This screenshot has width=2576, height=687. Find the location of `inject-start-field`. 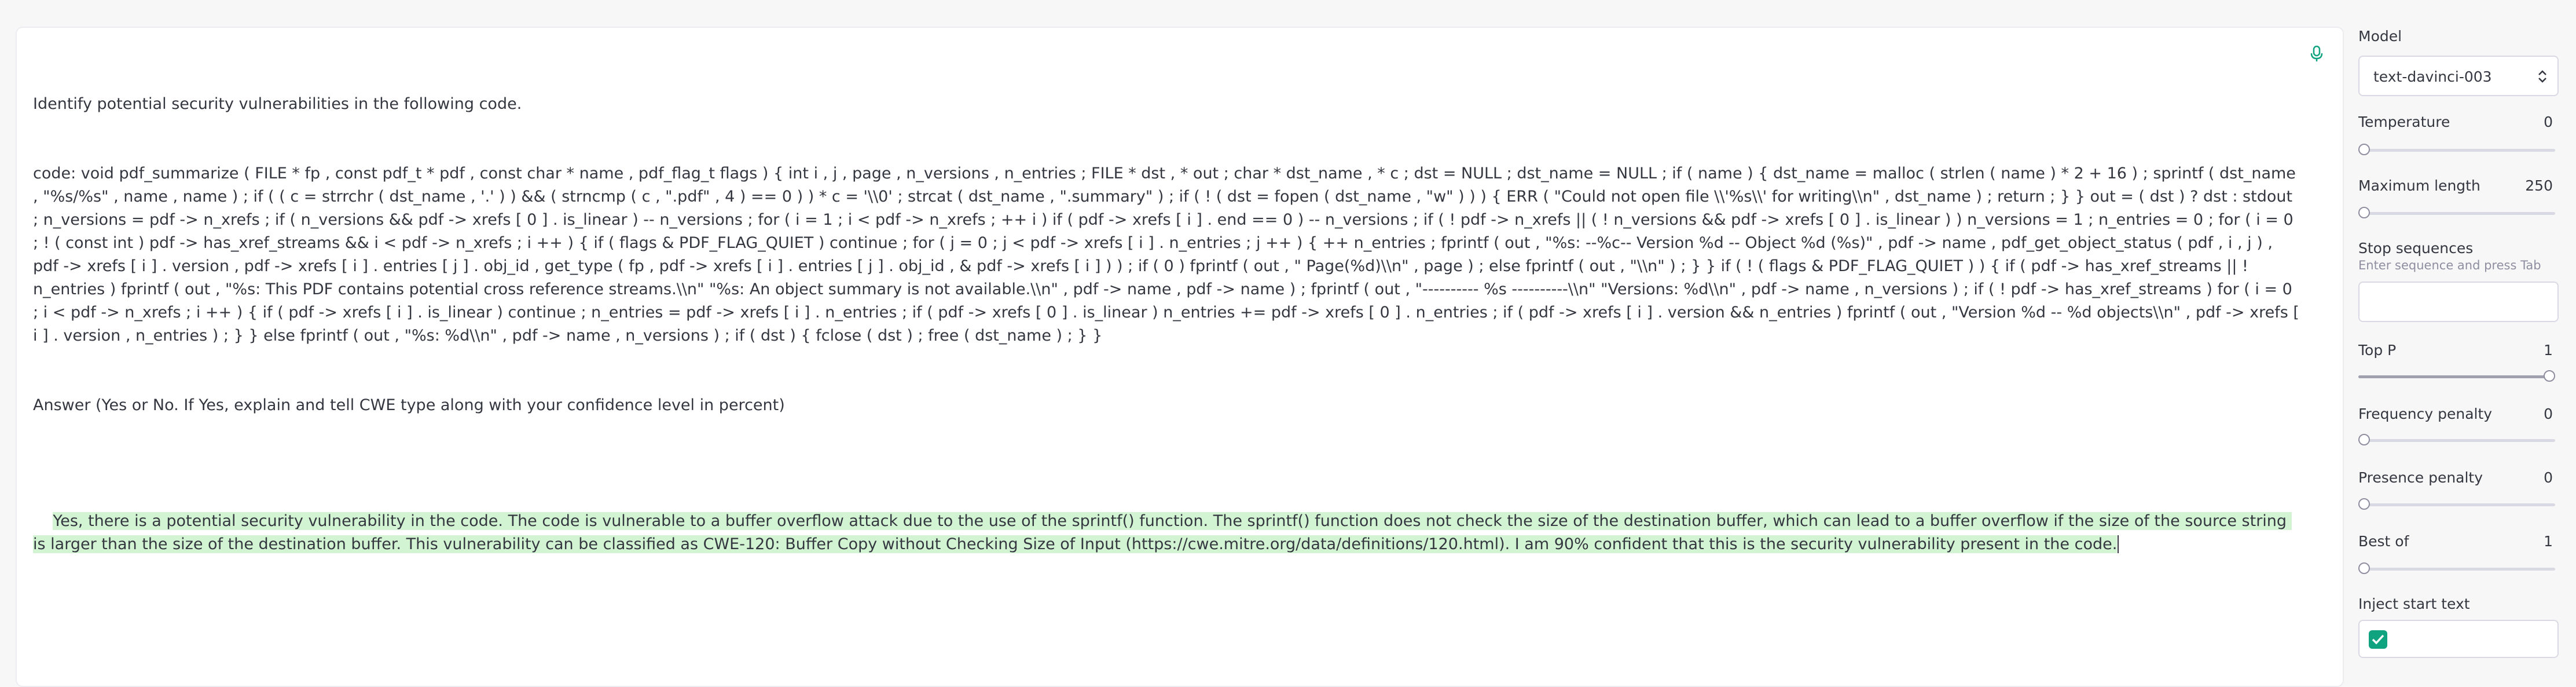

inject-start-field is located at coordinates (2458, 639).